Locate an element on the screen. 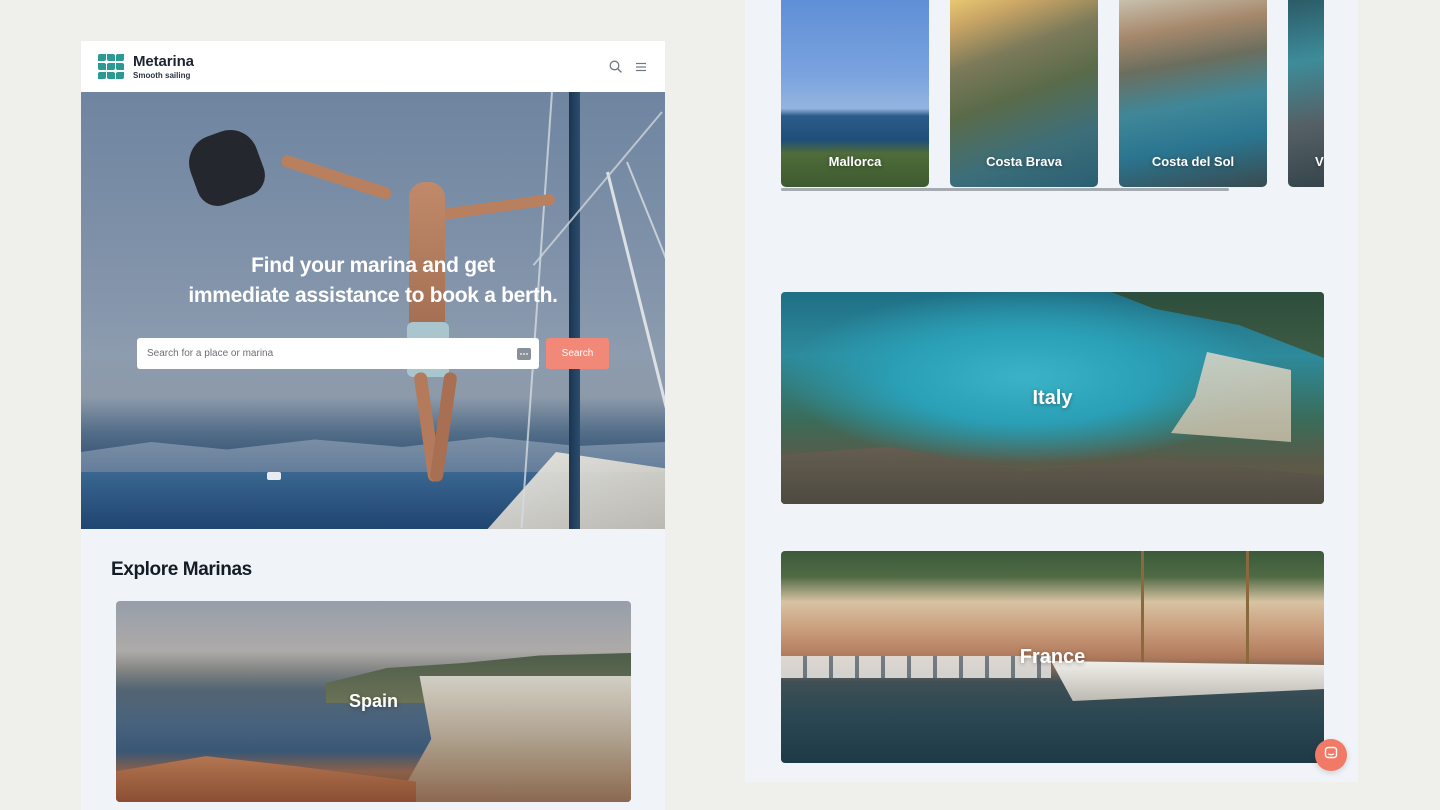  region-card-costa-del-sol: Costa del Sol is located at coordinates (1193, 93).